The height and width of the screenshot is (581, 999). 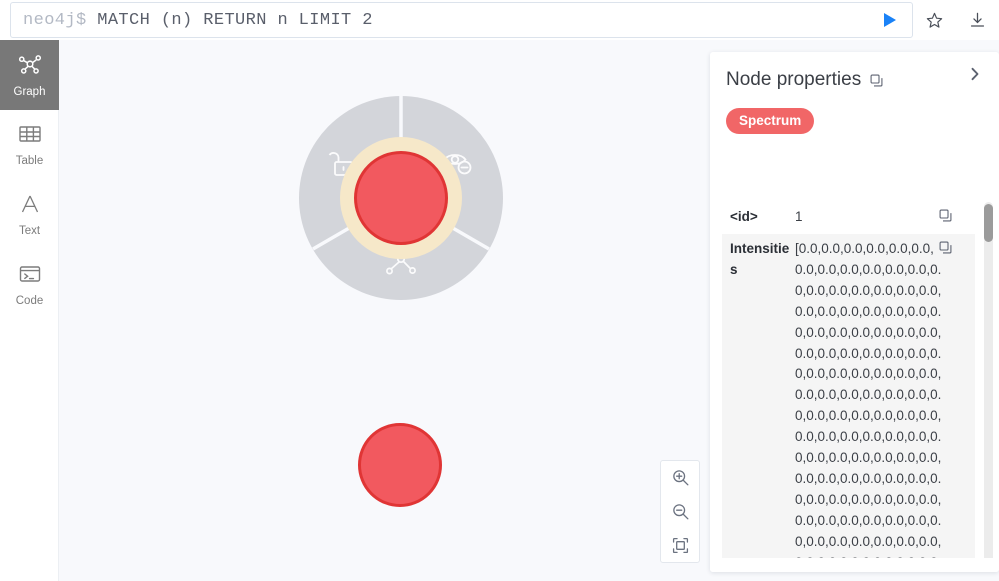 I want to click on view-sidebar: Graph Table Text Code, so click(x=29, y=310).